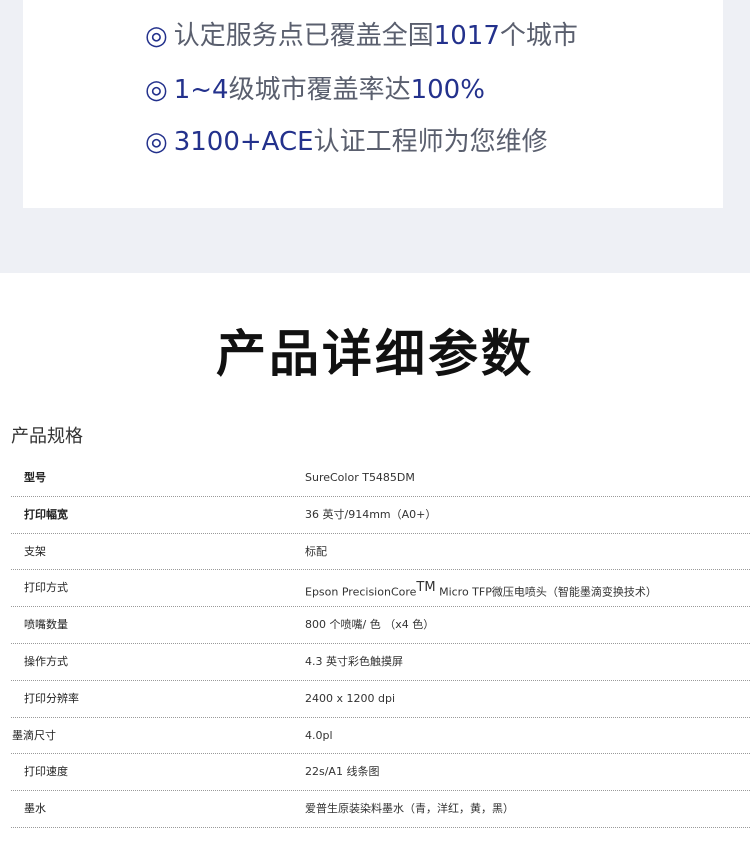  What do you see at coordinates (319, 735) in the screenshot?
I see `spec-value: 4.0pl` at bounding box center [319, 735].